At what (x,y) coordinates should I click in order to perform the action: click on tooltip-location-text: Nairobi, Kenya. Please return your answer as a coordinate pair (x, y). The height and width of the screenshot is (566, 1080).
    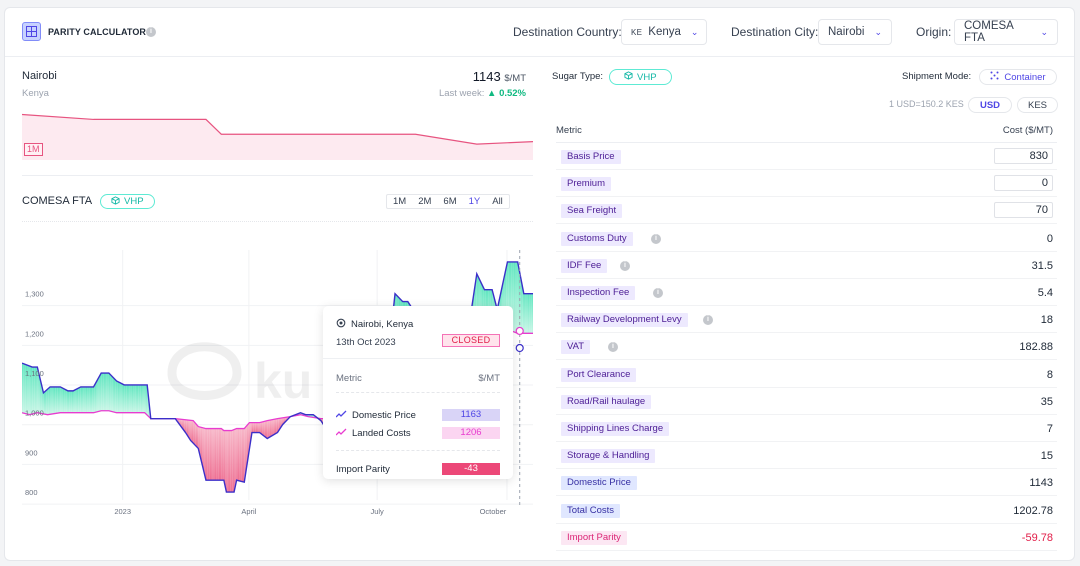
    Looking at the image, I should click on (382, 324).